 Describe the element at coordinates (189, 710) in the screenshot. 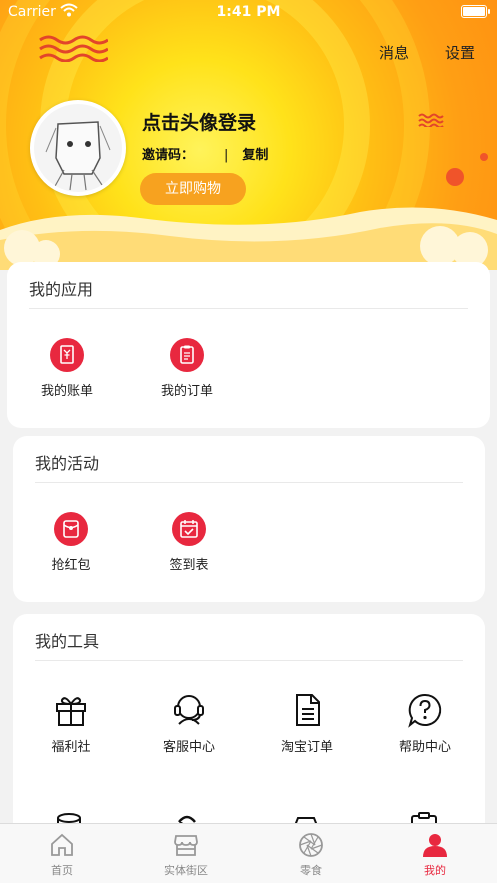

I see `headset-icon` at that location.